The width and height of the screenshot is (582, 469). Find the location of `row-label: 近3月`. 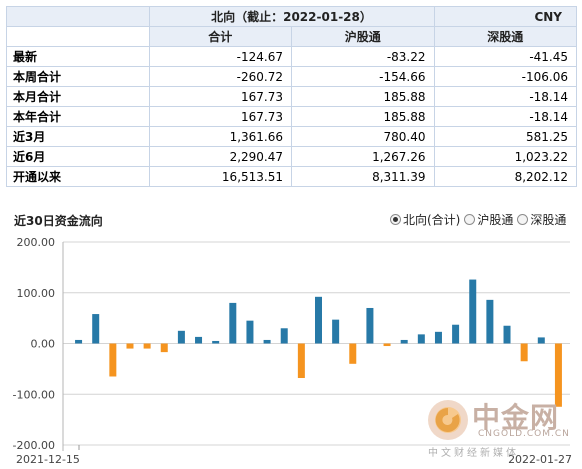

row-label: 近3月 is located at coordinates (78, 136).